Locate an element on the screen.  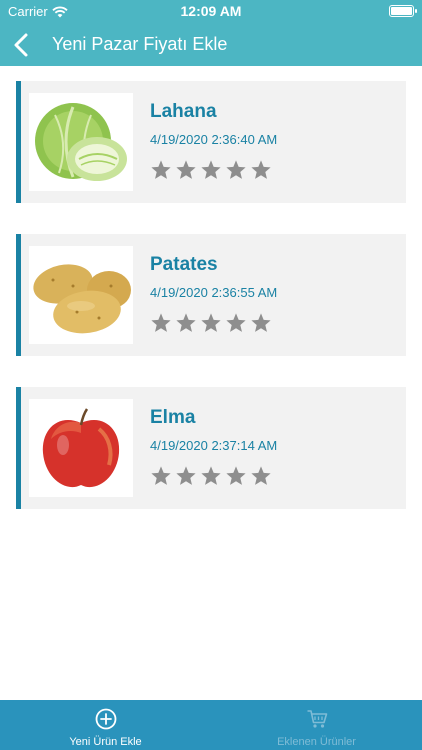
apple-image is located at coordinates (81, 448).